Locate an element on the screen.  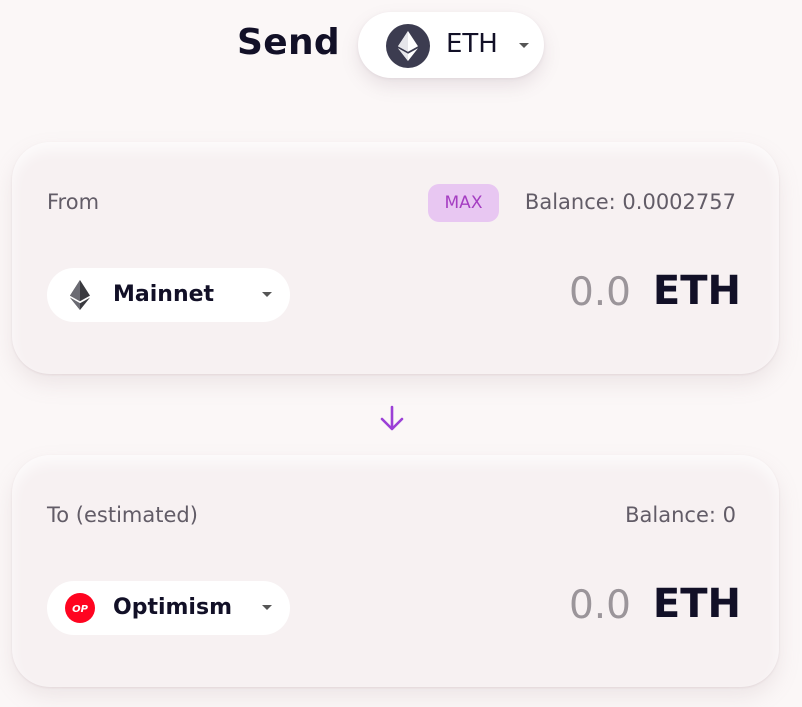
to-network-selector: OP Optimism is located at coordinates (168, 608).